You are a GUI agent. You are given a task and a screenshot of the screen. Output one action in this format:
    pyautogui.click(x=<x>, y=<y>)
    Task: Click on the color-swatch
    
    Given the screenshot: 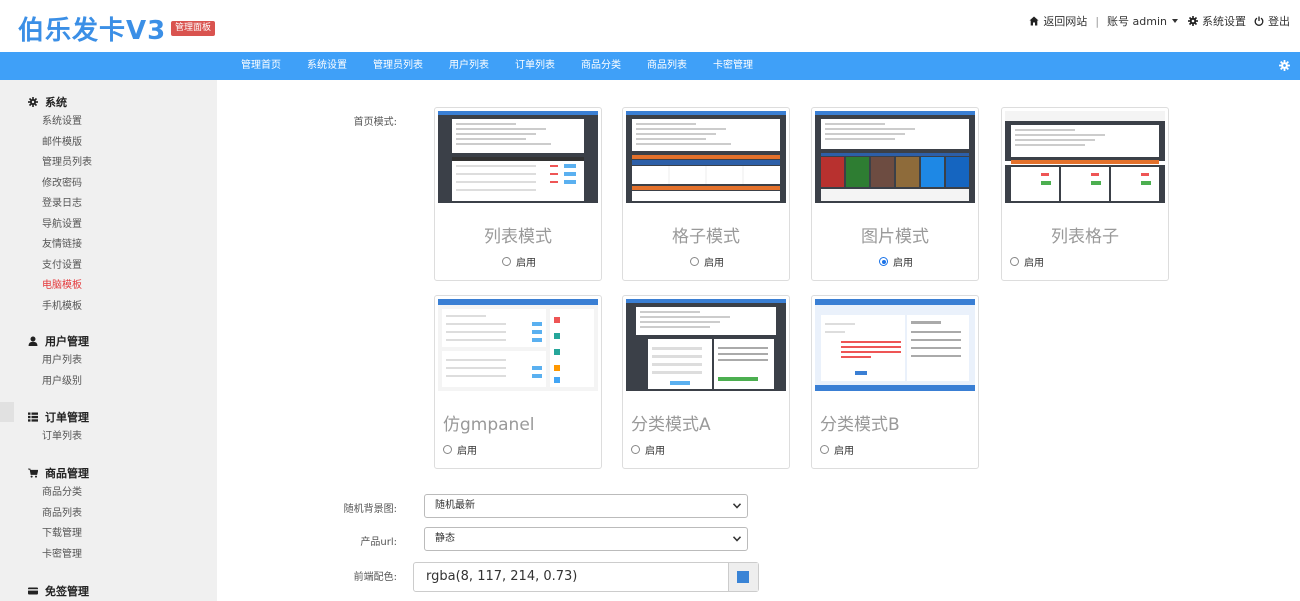 What is the action you would take?
    pyautogui.click(x=743, y=577)
    